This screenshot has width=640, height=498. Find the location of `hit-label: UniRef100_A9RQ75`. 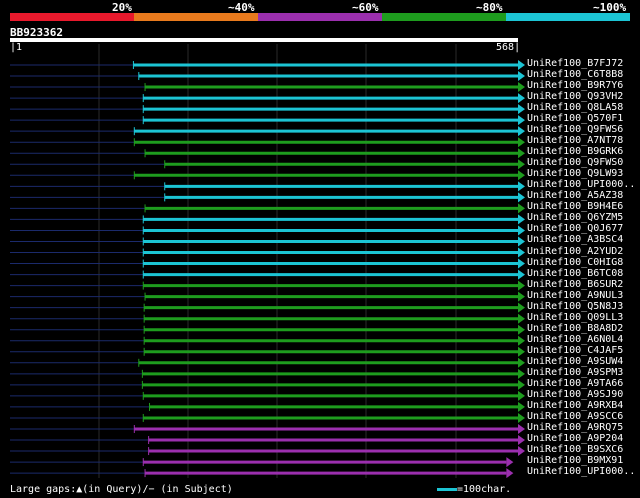

hit-label: UniRef100_A9RQ75 is located at coordinates (575, 427).